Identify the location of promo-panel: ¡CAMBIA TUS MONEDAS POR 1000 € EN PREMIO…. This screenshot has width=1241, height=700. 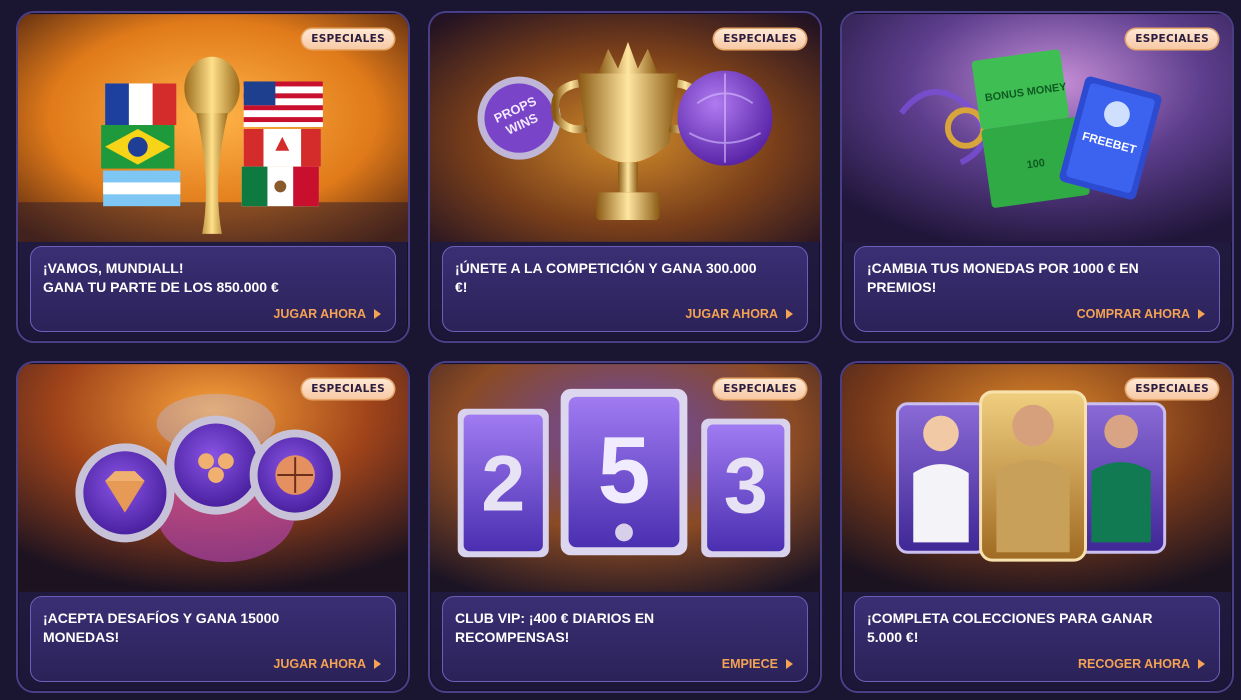
(1037, 289).